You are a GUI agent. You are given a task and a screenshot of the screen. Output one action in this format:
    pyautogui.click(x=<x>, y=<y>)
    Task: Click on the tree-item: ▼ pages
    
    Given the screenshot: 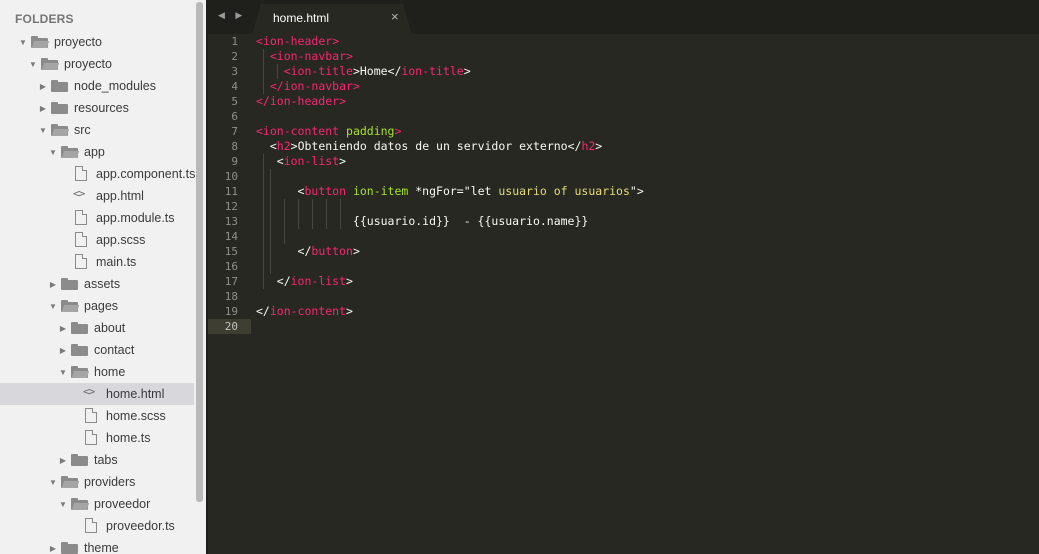 What is the action you would take?
    pyautogui.click(x=97, y=306)
    